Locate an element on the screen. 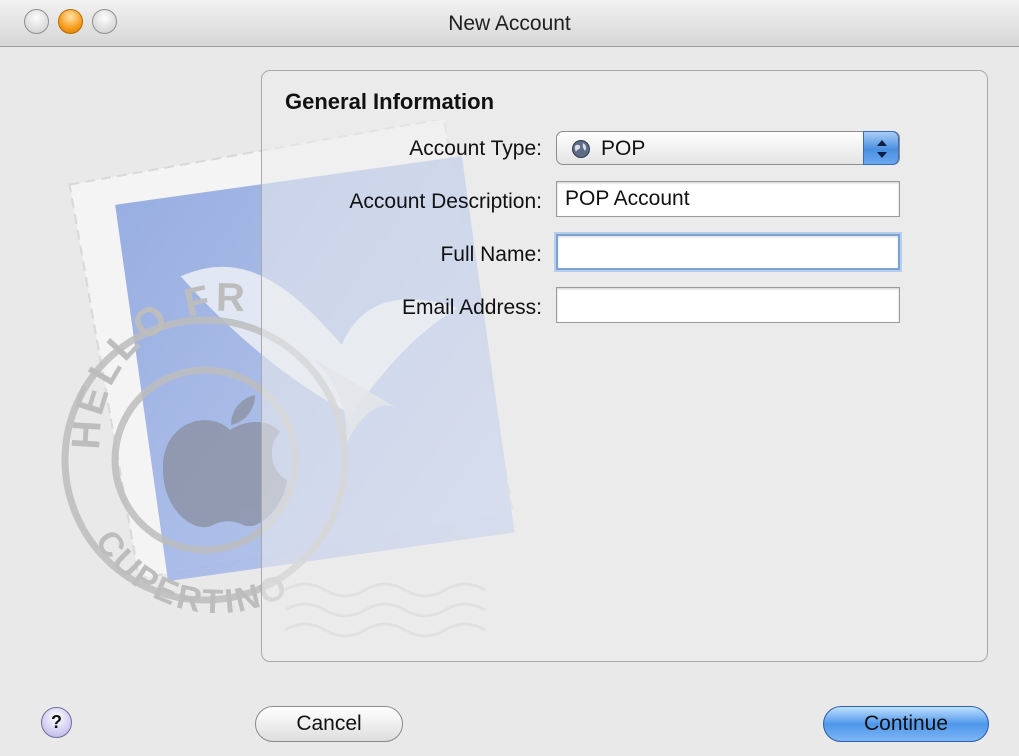 The width and height of the screenshot is (1019, 756). continue-button: Continue is located at coordinates (906, 724).